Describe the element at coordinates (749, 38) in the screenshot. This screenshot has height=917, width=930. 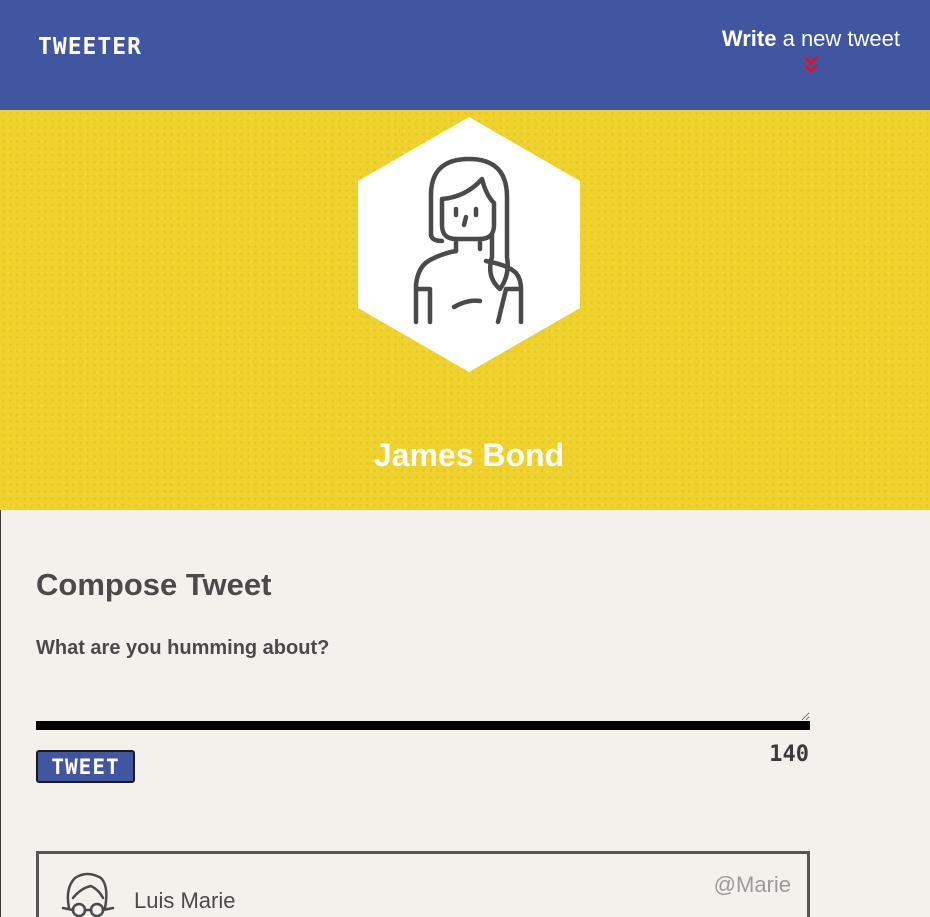
I see `write-new-tweet-bold: Write` at that location.